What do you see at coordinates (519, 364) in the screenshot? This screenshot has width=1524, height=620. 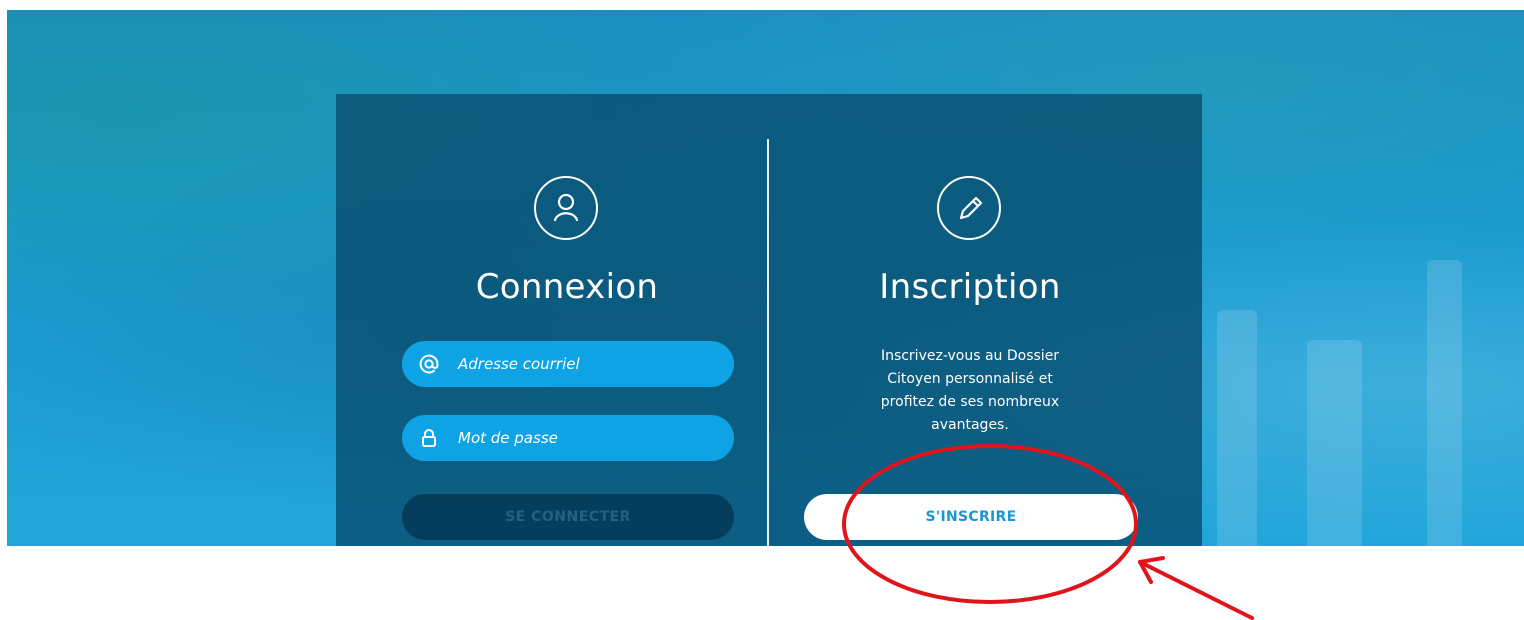 I see `email-field-placeholder: Adresse courriel` at bounding box center [519, 364].